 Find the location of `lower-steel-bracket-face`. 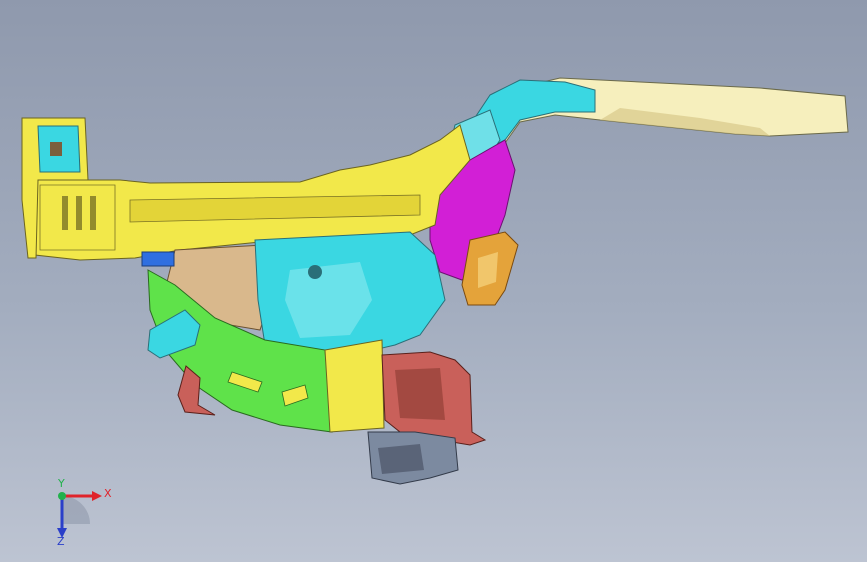

lower-steel-bracket-face is located at coordinates (401, 459).